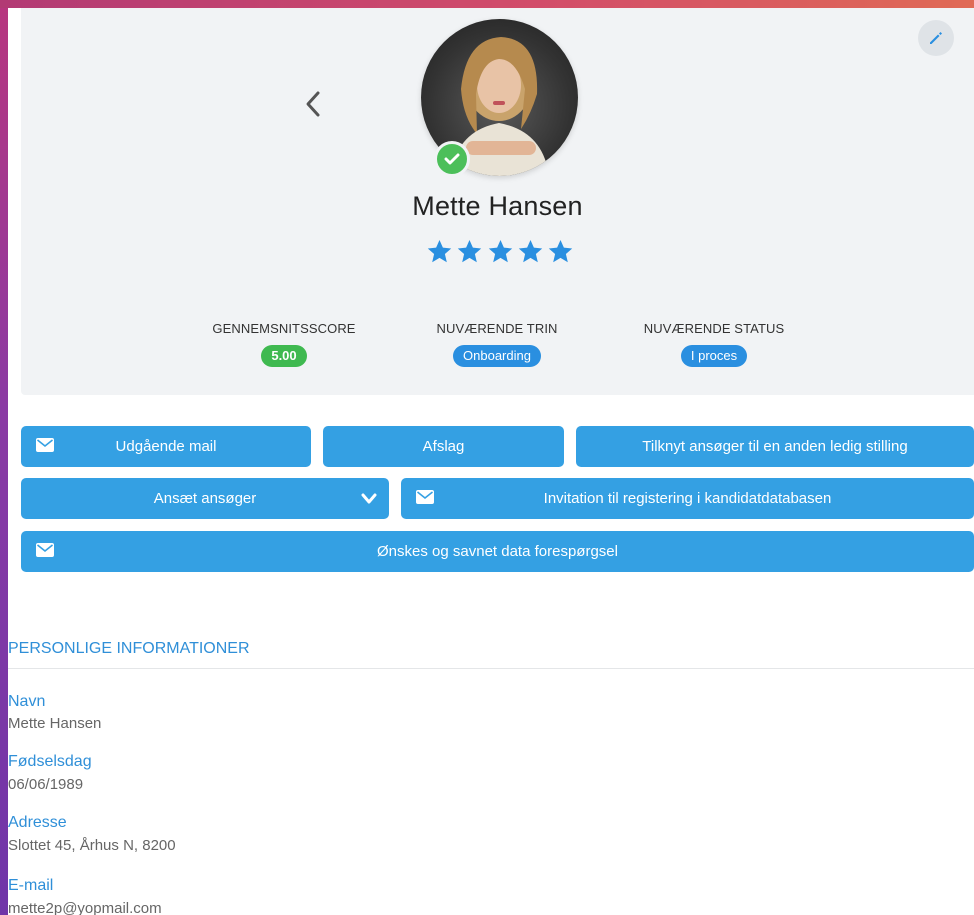  What do you see at coordinates (27, 701) in the screenshot?
I see `name-label: Navn` at bounding box center [27, 701].